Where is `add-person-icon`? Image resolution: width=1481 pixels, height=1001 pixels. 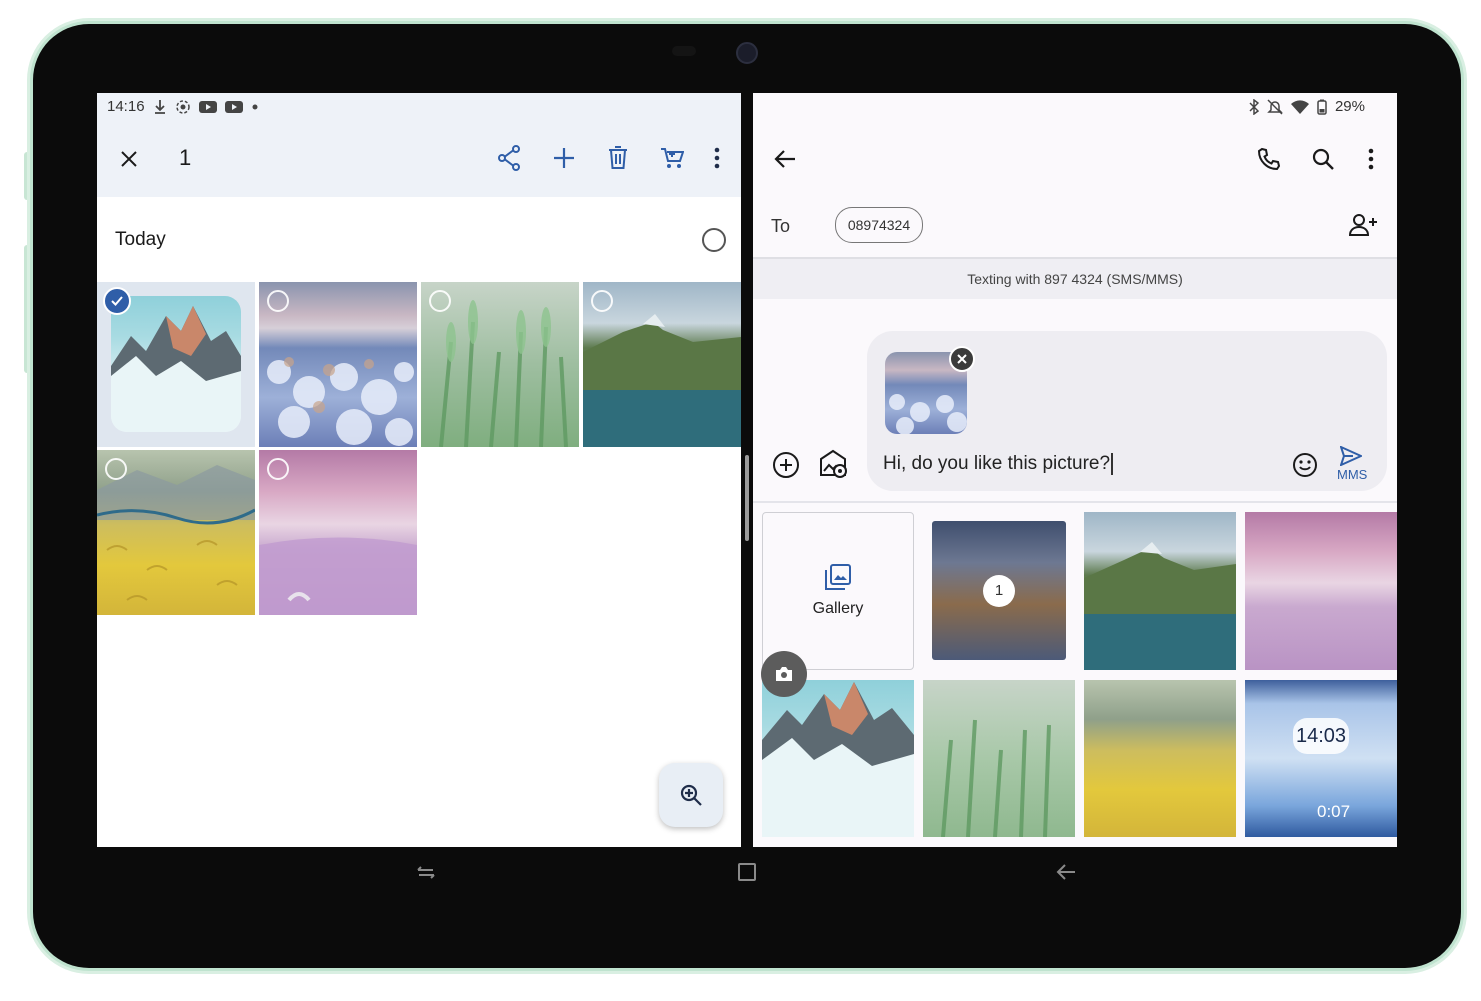
add-person-icon is located at coordinates (1363, 225).